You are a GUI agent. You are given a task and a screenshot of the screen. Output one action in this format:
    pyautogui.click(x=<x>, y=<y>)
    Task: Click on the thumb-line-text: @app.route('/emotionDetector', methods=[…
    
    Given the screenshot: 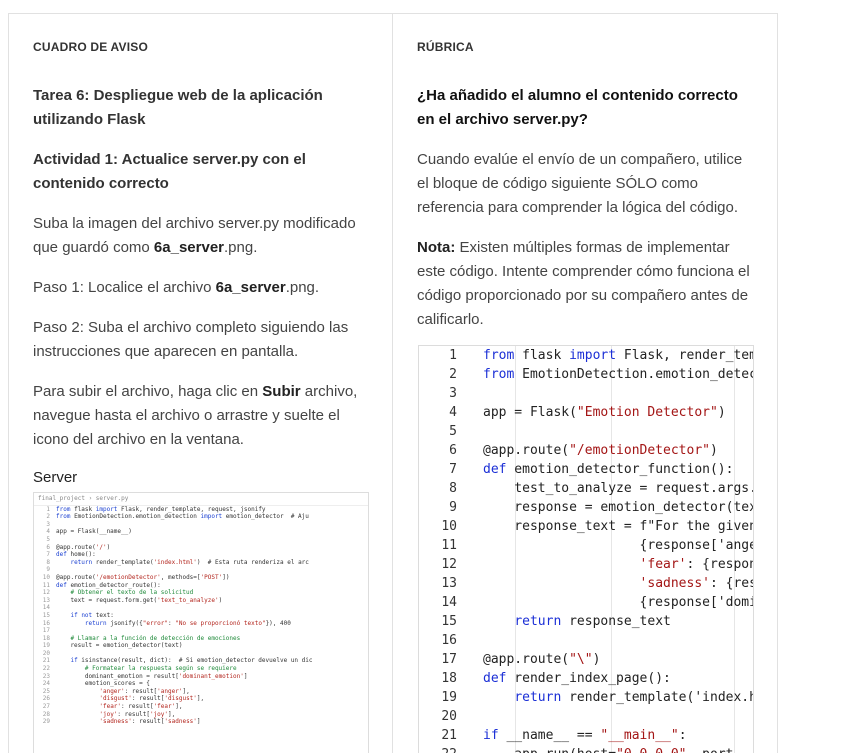 What is the action you would take?
    pyautogui.click(x=143, y=577)
    